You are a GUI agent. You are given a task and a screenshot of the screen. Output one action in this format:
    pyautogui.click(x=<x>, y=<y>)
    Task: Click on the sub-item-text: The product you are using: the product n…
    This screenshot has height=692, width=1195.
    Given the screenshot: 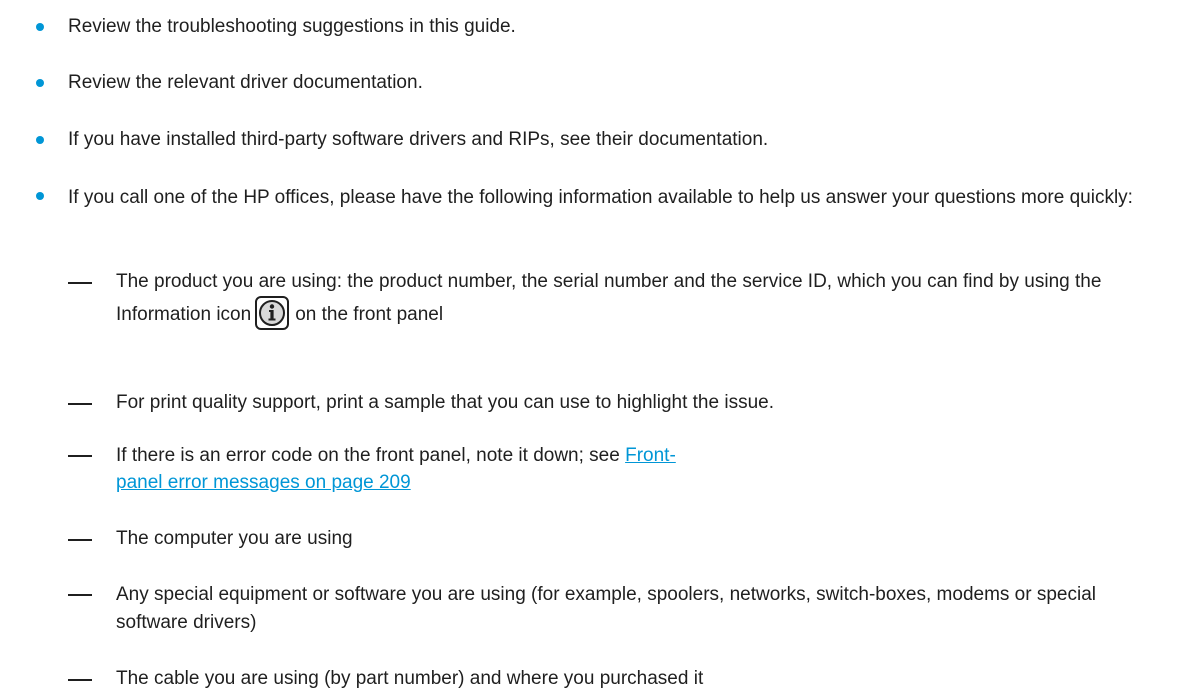 What is the action you would take?
    pyautogui.click(x=642, y=299)
    